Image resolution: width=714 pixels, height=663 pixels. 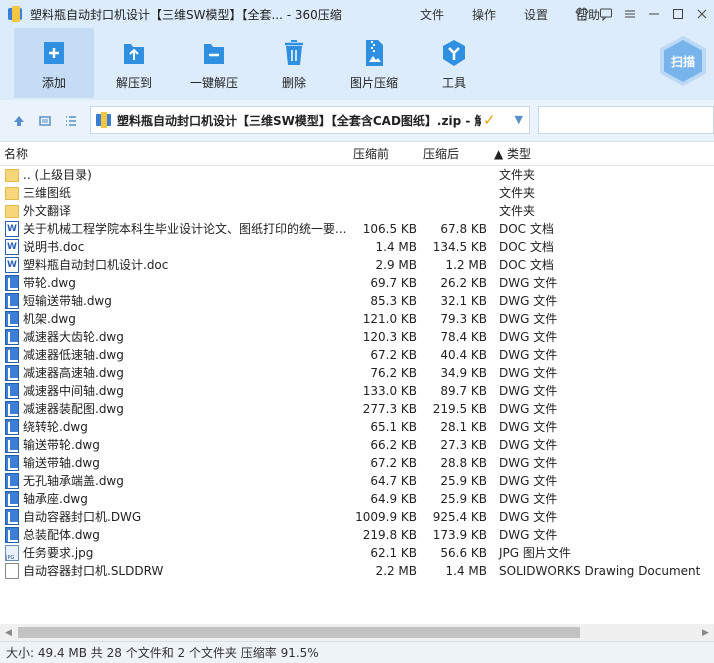 I want to click on up-arrow-icon, so click(x=19, y=121).